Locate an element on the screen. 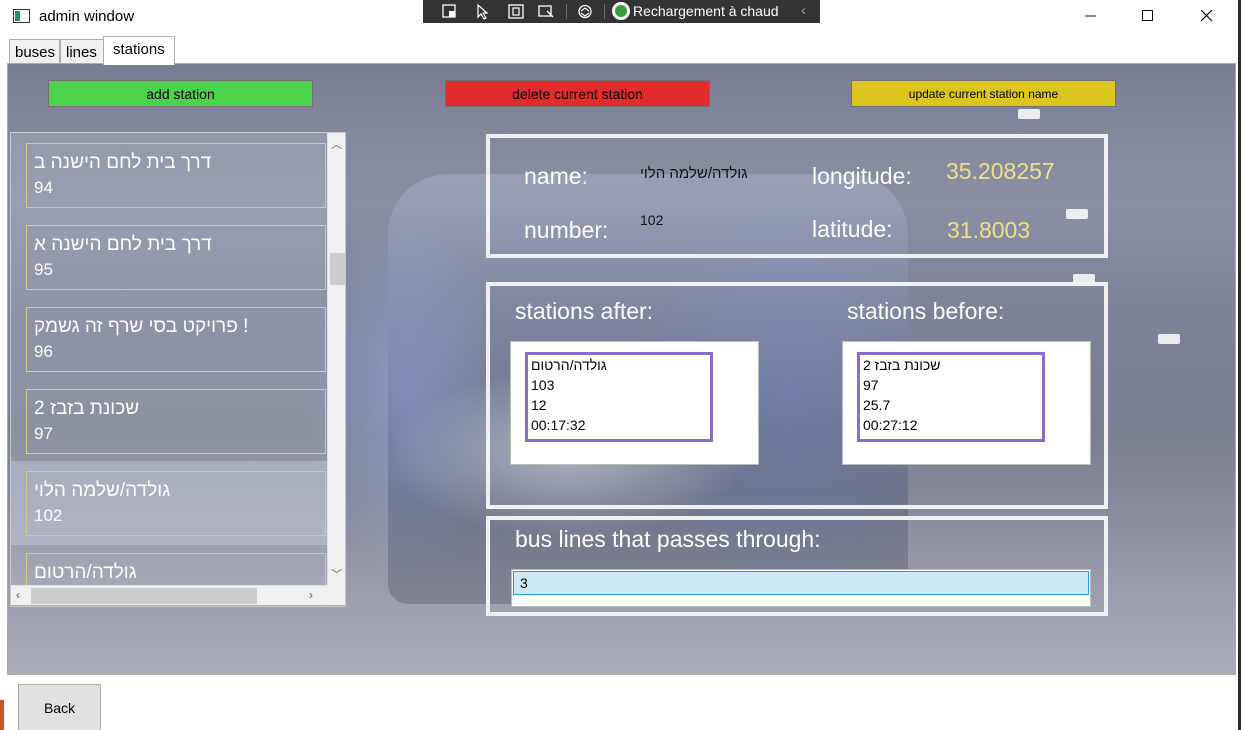  list-item: שכונת בזבז 2 97 is located at coordinates (176, 421).